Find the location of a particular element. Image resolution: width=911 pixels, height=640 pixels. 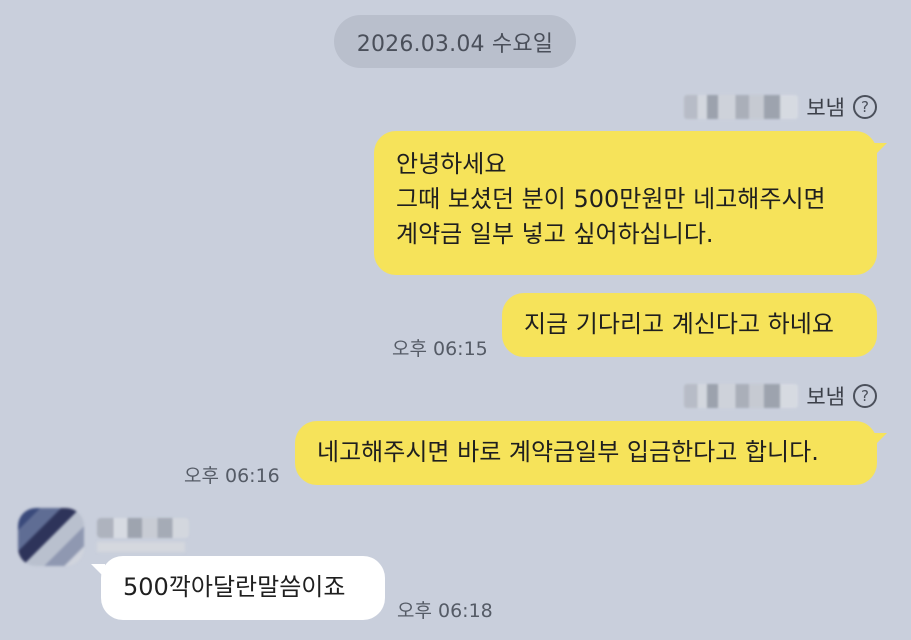

message-line: 그때 보셨던 분이 500만원만 네고해주시면 is located at coordinates (611, 198).